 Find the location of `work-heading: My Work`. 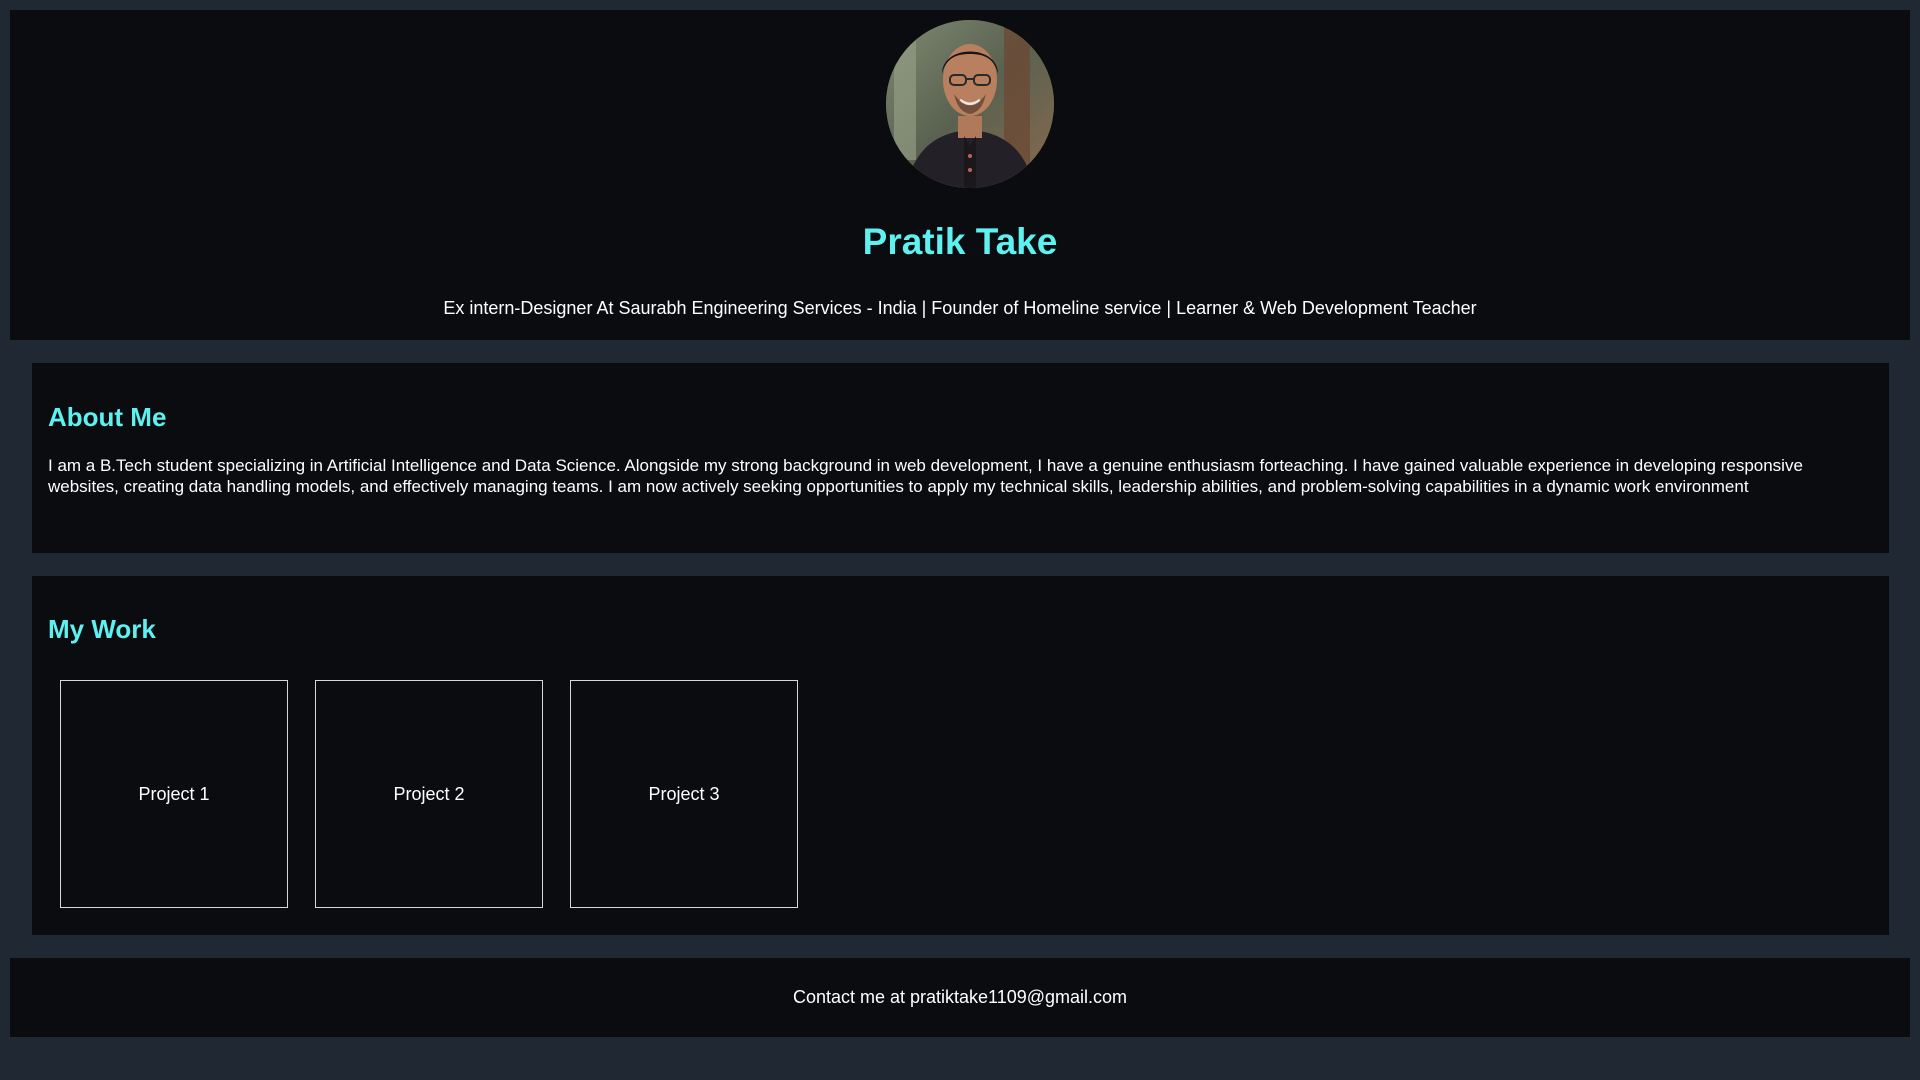

work-heading: My Work is located at coordinates (102, 629).